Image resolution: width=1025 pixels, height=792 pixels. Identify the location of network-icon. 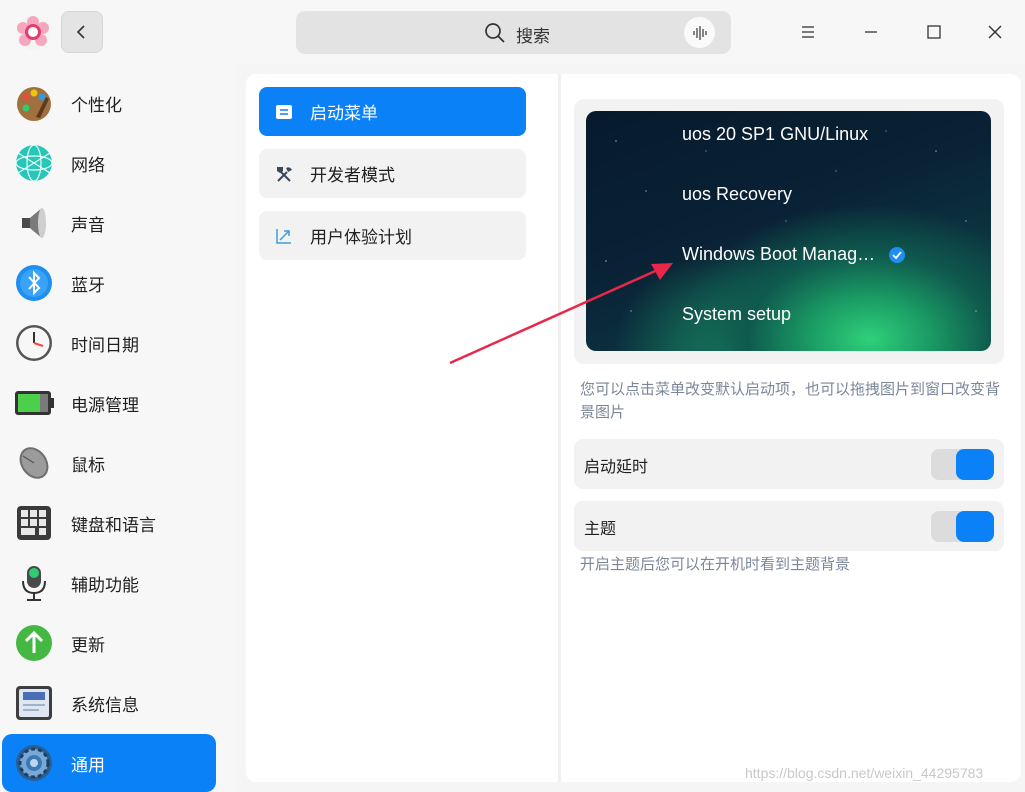
(34, 163).